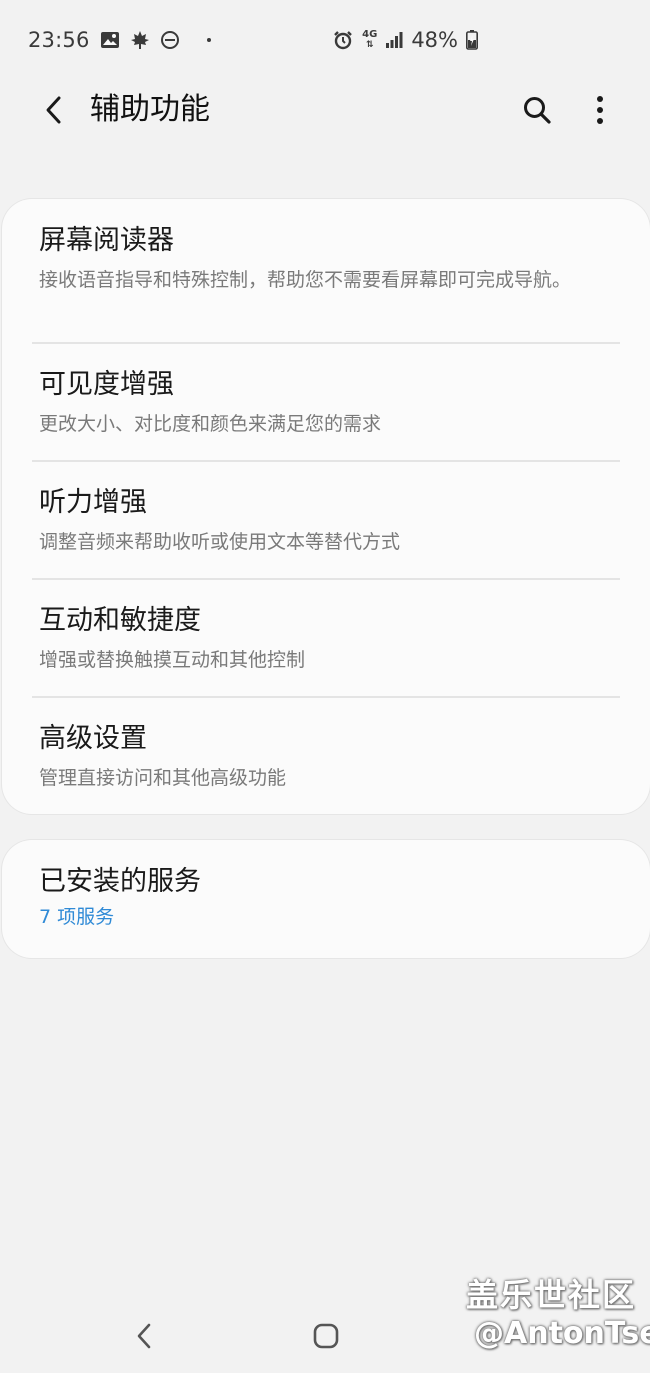 Image resolution: width=650 pixels, height=1373 pixels. What do you see at coordinates (472, 40) in the screenshot?
I see `battery-charging-icon` at bounding box center [472, 40].